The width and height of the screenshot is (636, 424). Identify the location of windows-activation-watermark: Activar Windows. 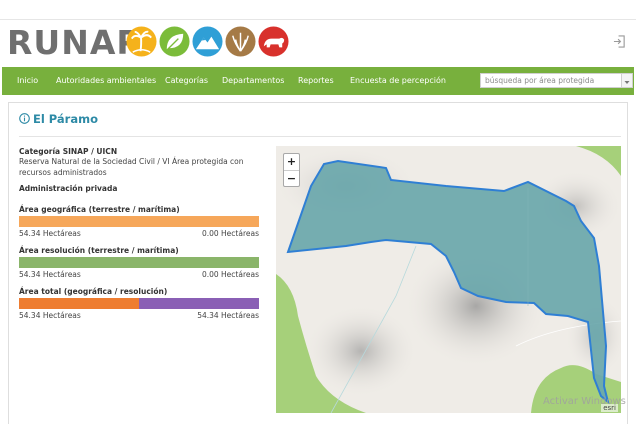
(584, 401).